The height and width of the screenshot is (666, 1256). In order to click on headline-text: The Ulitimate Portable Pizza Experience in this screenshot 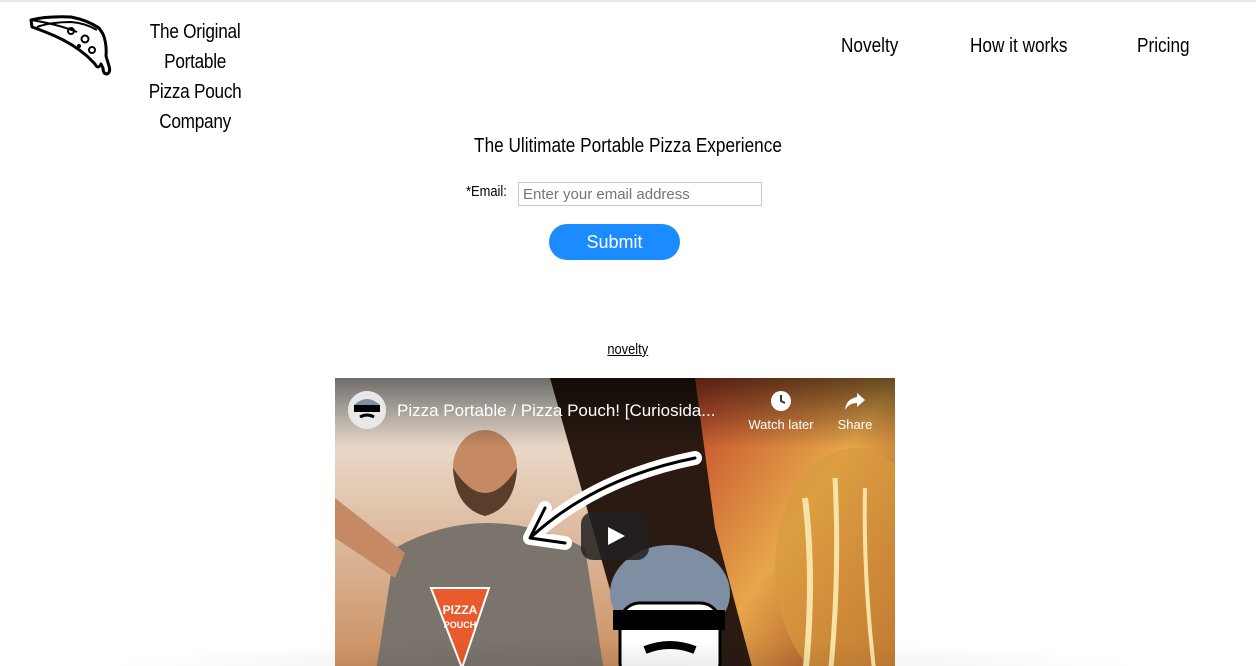, I will do `click(628, 146)`.